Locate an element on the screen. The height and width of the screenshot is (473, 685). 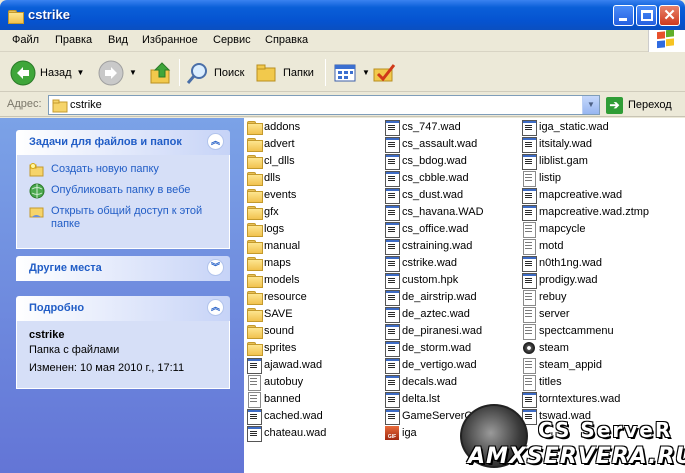
file-item: itsitaly.wad is located at coordinates (556, 144).